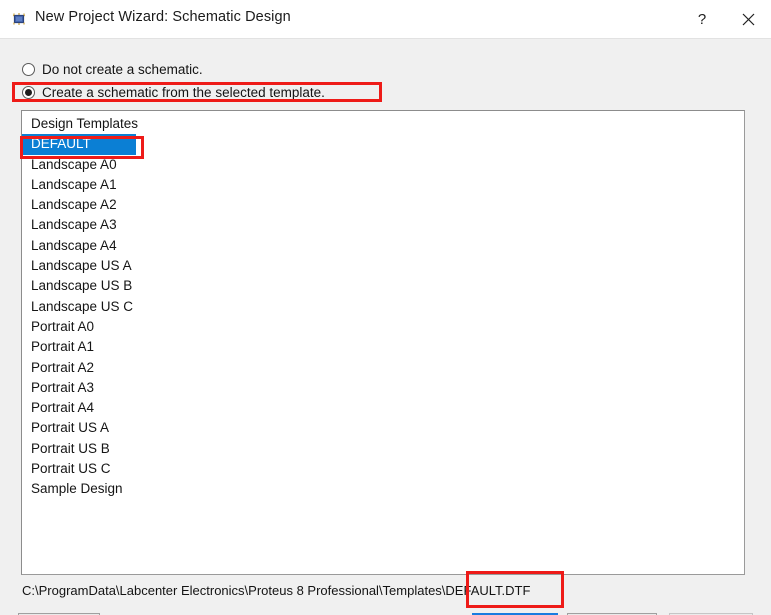  What do you see at coordinates (383, 428) in the screenshot?
I see `list-item: Portrait US A` at bounding box center [383, 428].